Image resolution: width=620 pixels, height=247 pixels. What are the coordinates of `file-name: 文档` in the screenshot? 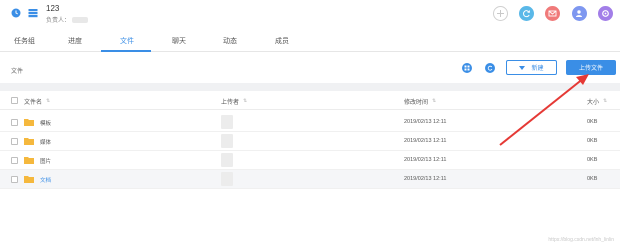 It's located at (45, 180).